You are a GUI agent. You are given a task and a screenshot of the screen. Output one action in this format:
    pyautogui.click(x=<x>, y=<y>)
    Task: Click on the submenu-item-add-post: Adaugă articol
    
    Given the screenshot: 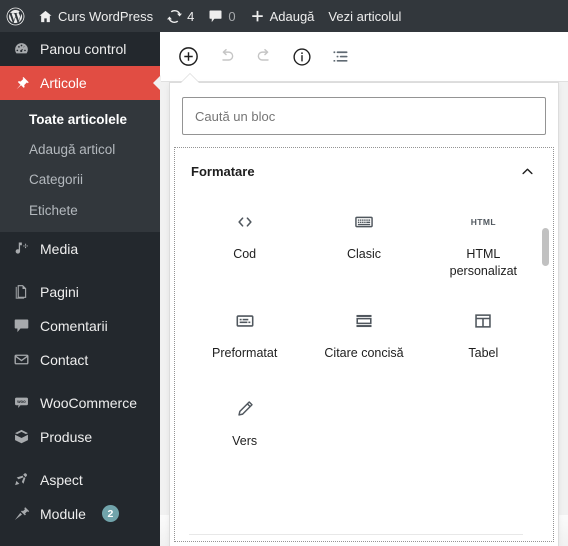 What is the action you would take?
    pyautogui.click(x=80, y=150)
    